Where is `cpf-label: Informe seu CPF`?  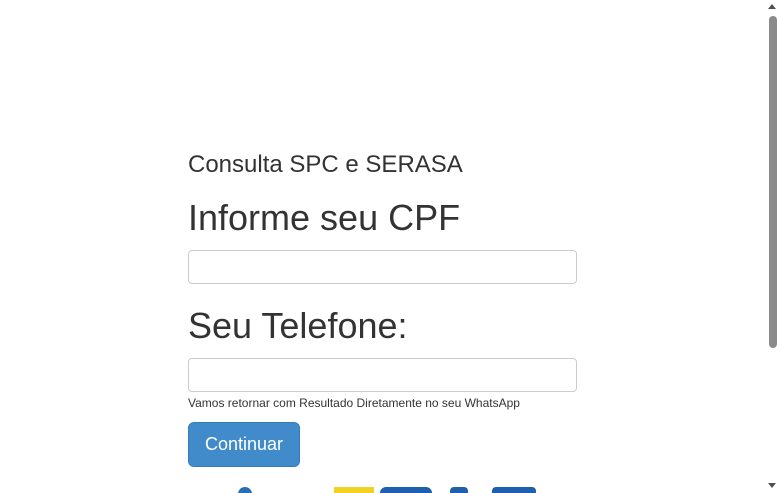
cpf-label: Informe seu CPF is located at coordinates (324, 217).